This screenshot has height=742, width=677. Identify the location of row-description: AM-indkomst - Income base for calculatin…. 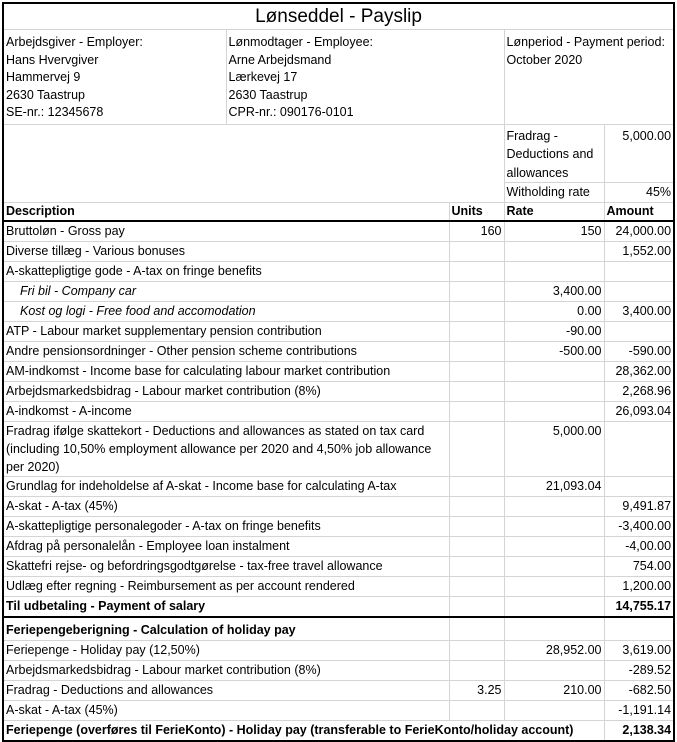
(226, 371).